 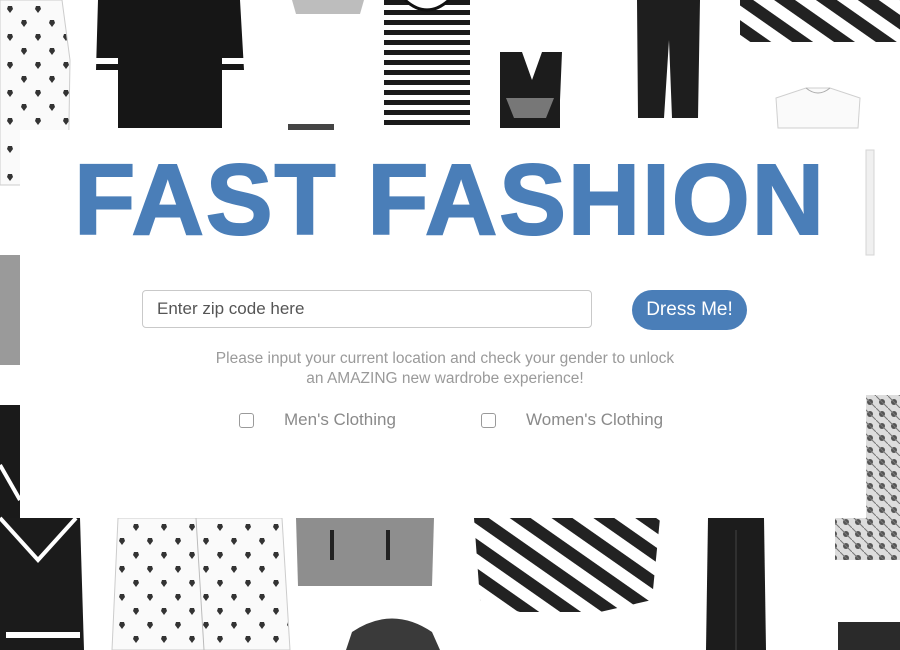 I want to click on printed-shirt-bottom, so click(x=201, y=583).